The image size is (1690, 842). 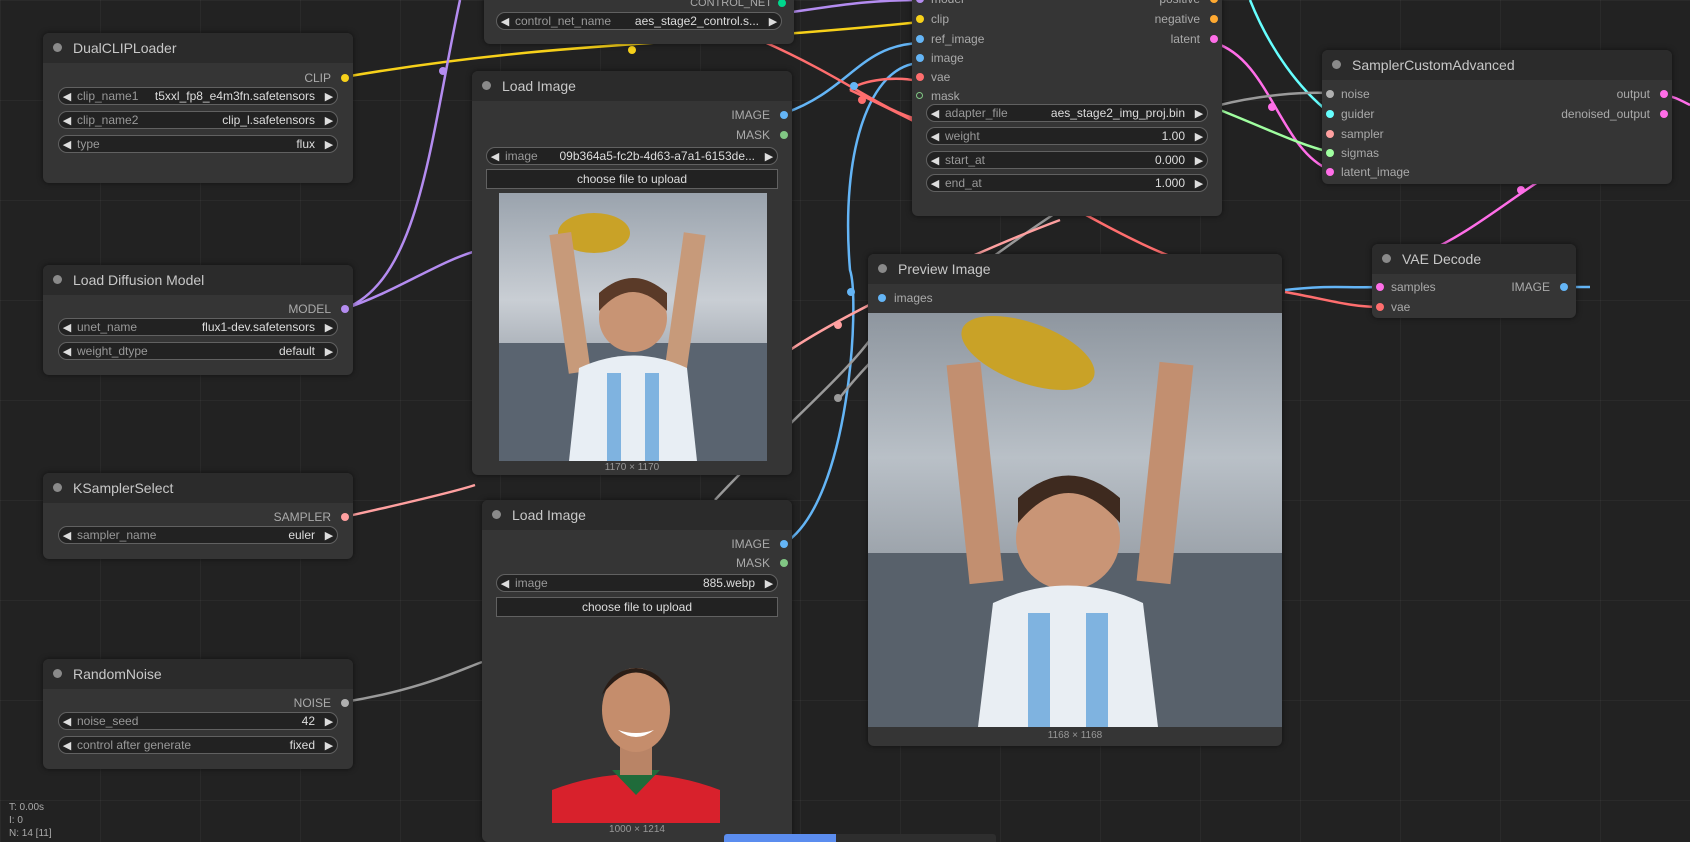 I want to click on unet-name-widget: ◀ unet_name flux1-dev.safetensors ▶, so click(x=198, y=327).